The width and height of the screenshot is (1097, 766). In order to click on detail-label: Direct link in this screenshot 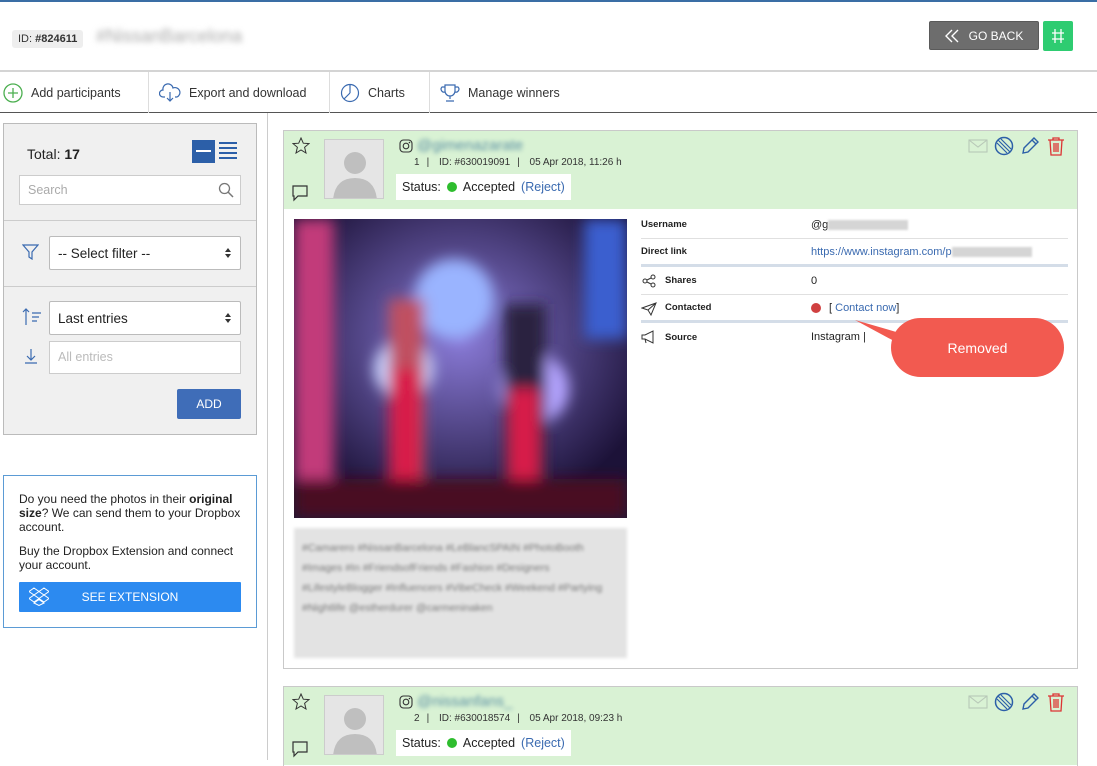, I will do `click(664, 251)`.